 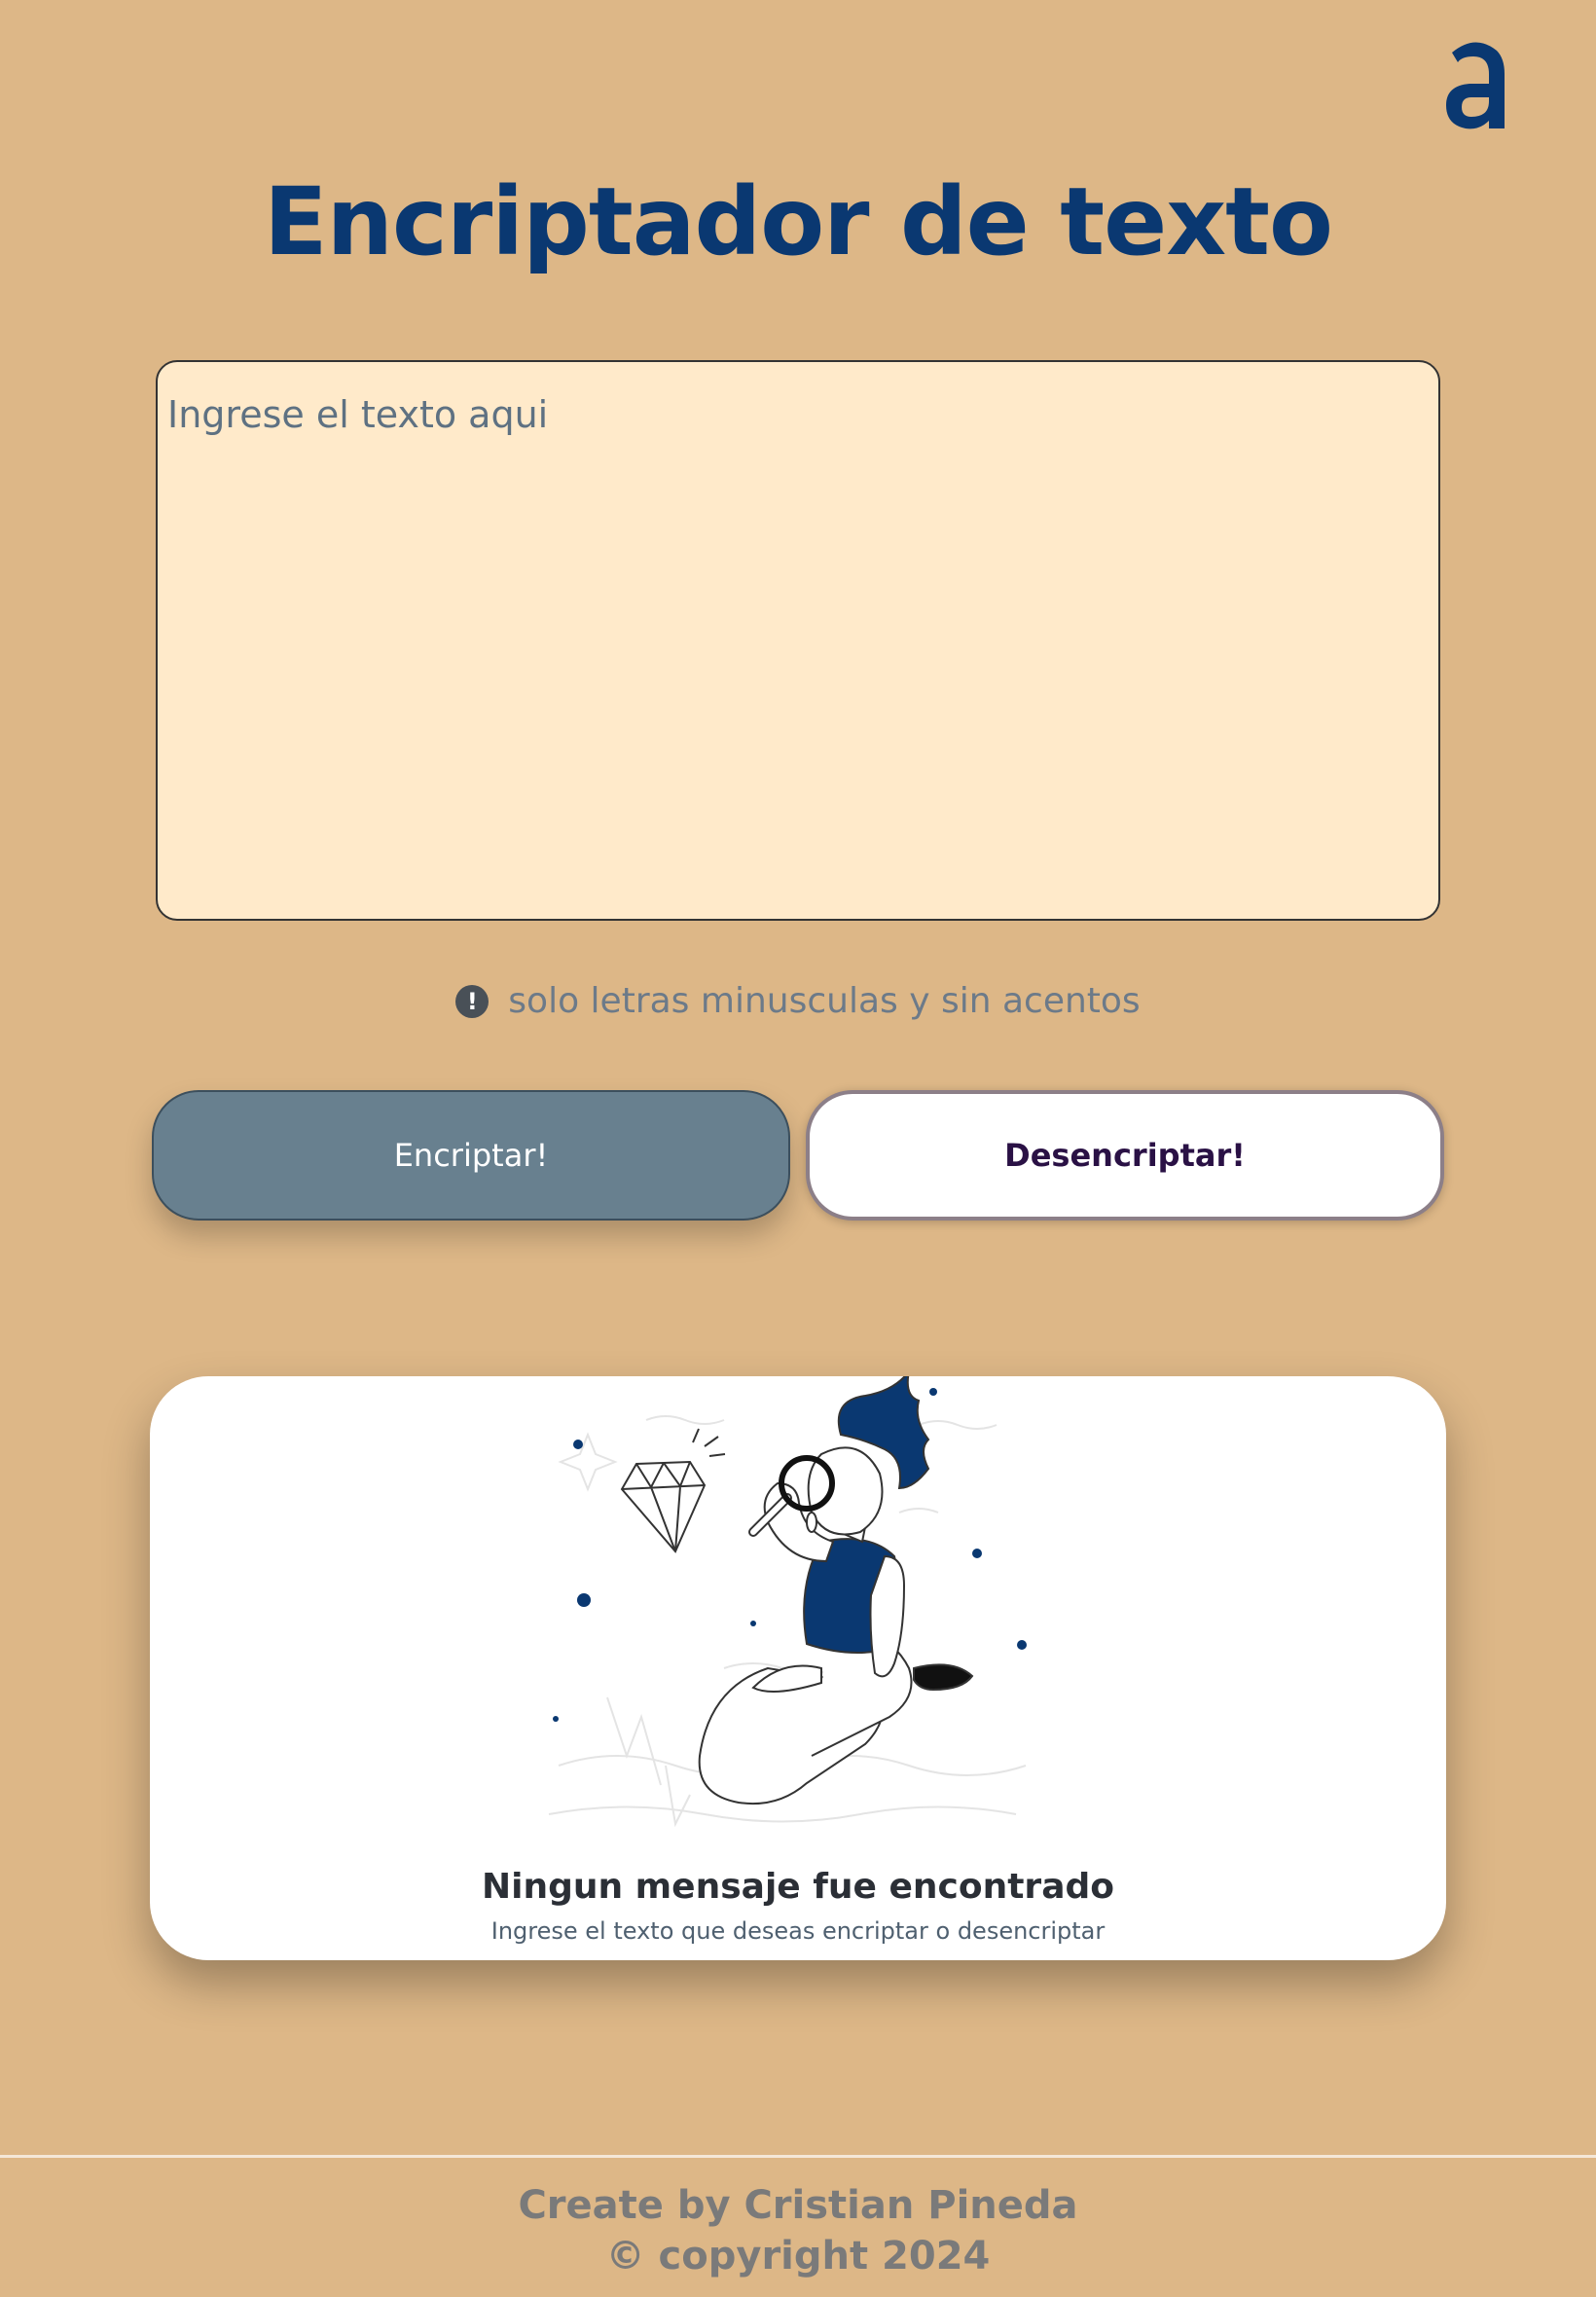 What do you see at coordinates (801, 1616) in the screenshot?
I see `person-with-magnifier-illustration` at bounding box center [801, 1616].